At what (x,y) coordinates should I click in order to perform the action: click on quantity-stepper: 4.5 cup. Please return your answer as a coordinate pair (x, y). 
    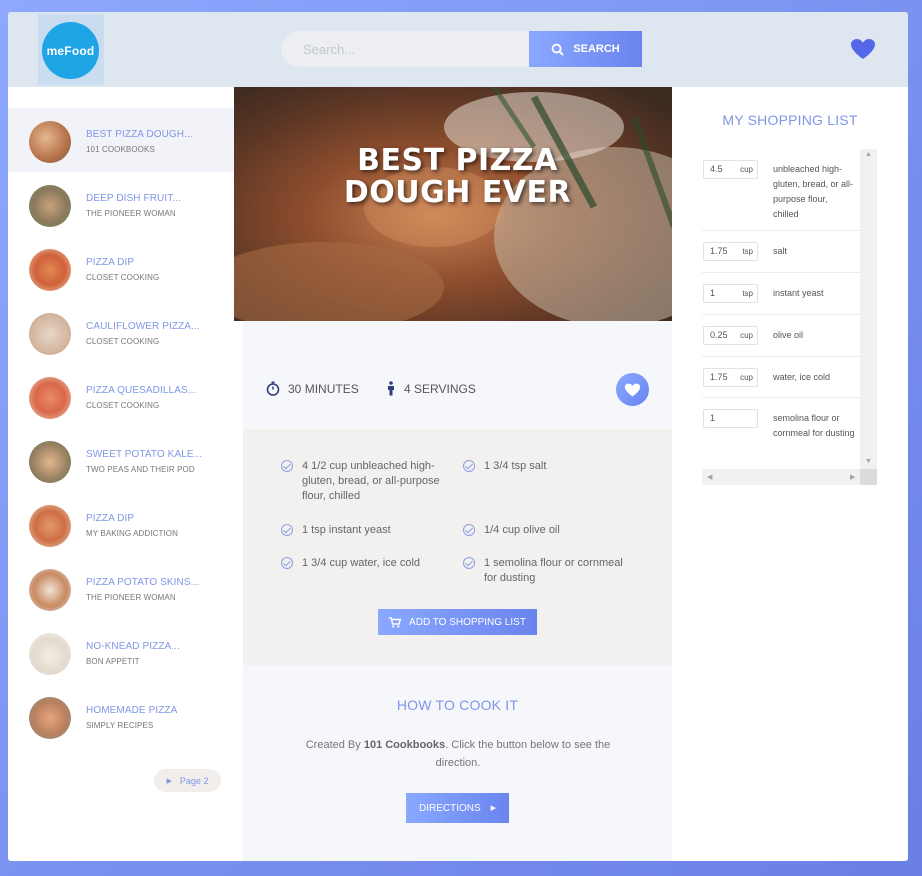
    Looking at the image, I should click on (730, 169).